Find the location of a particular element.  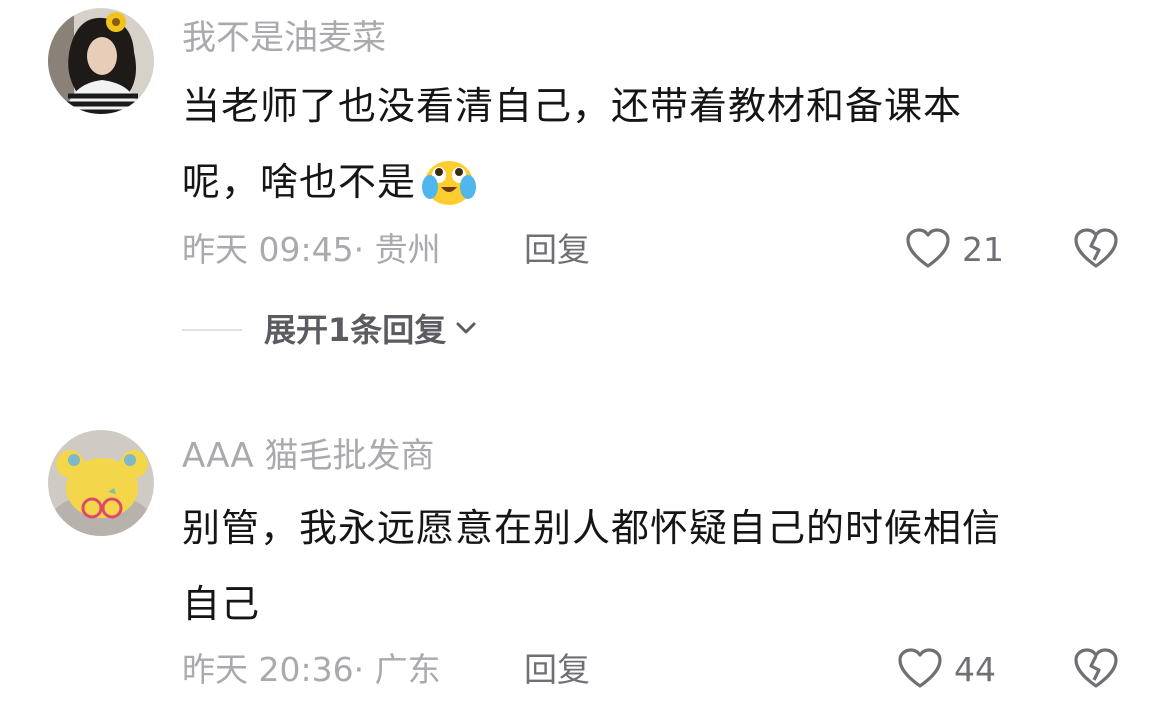

comment-meta: 昨天 20:36· 广东 is located at coordinates (311, 670).